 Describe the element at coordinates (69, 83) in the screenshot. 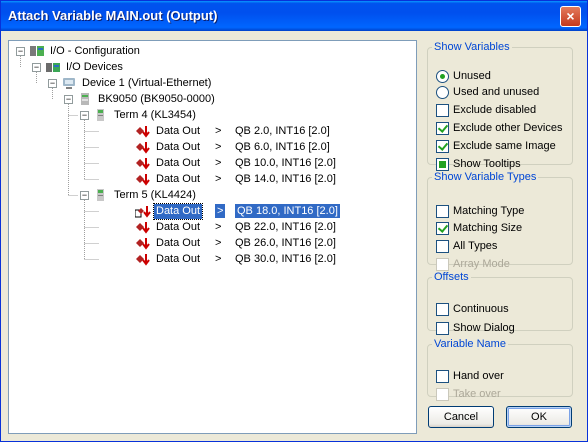

I see `network-device-icon` at that location.